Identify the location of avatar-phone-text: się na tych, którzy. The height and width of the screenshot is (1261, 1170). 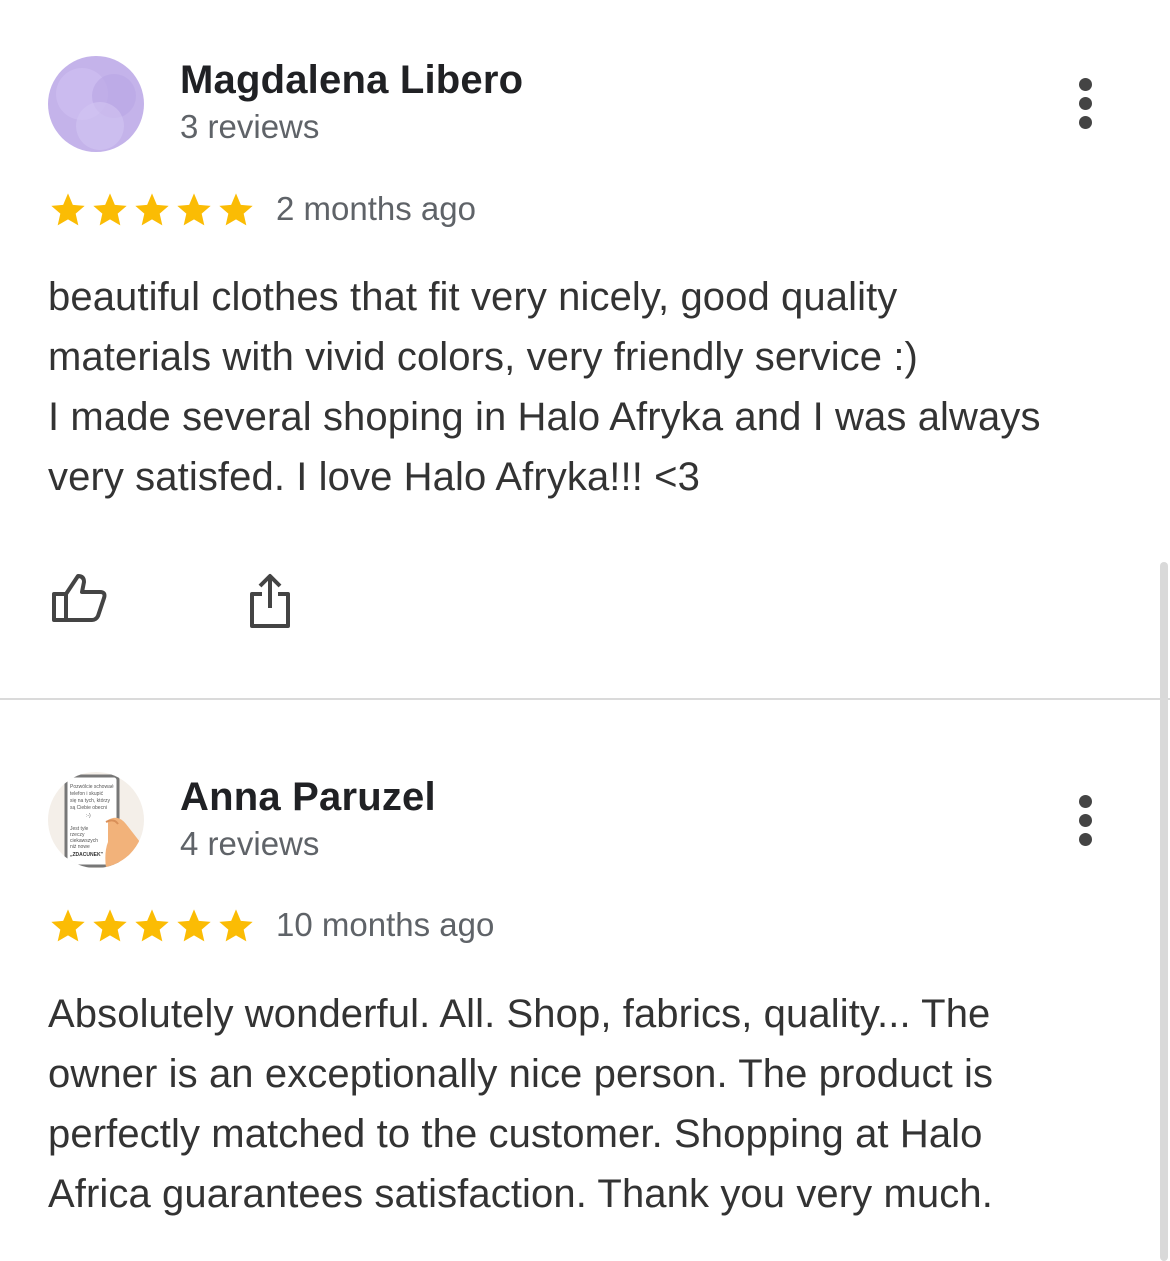
(90, 801).